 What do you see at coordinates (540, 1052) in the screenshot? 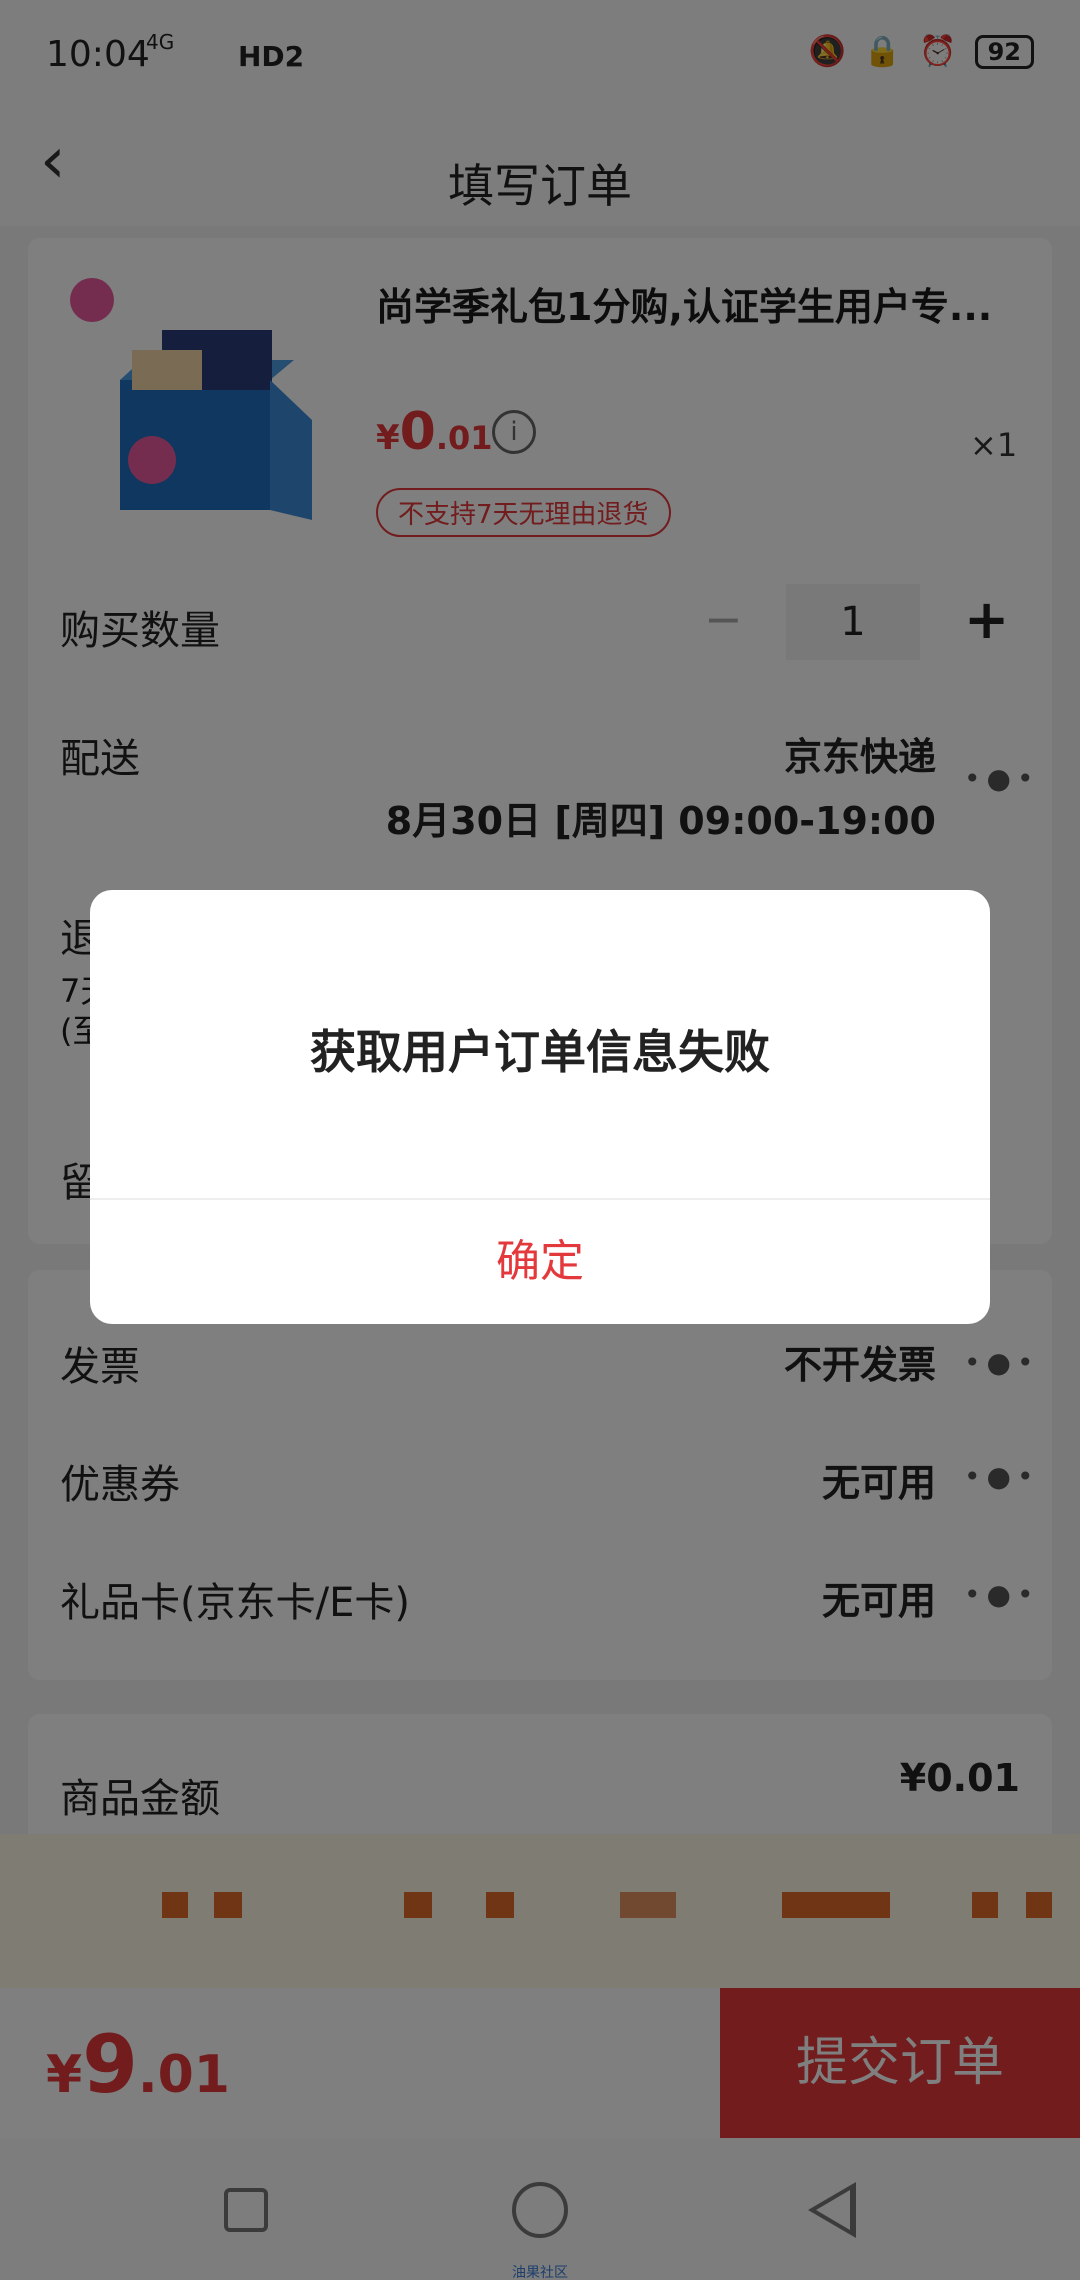
I see `dialog-message: 获取用户订单信息失败` at bounding box center [540, 1052].